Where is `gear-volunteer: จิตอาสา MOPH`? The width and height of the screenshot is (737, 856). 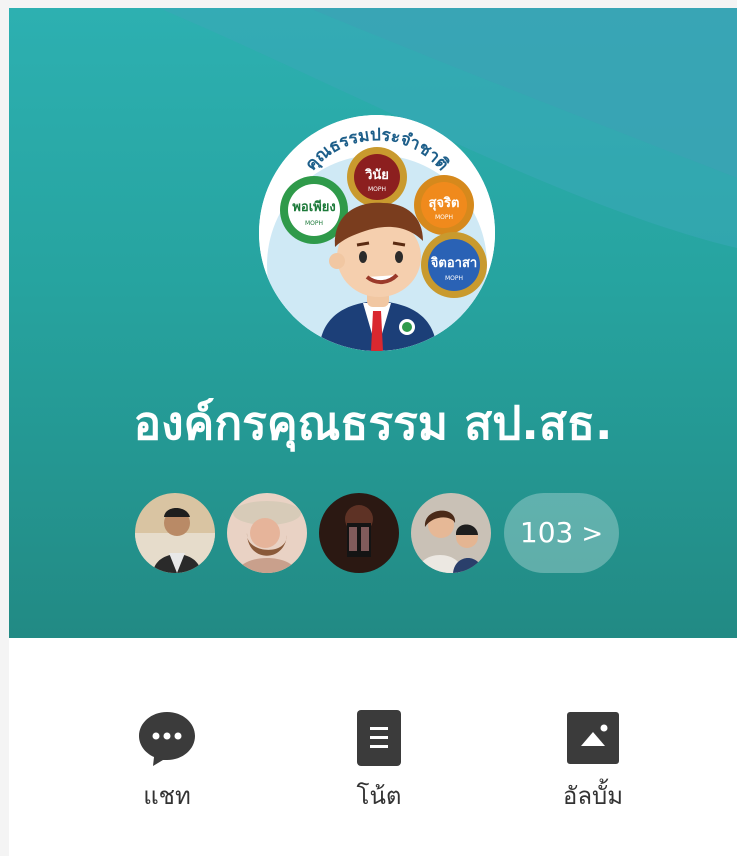
gear-volunteer: จิตอาสา MOPH is located at coordinates (454, 265).